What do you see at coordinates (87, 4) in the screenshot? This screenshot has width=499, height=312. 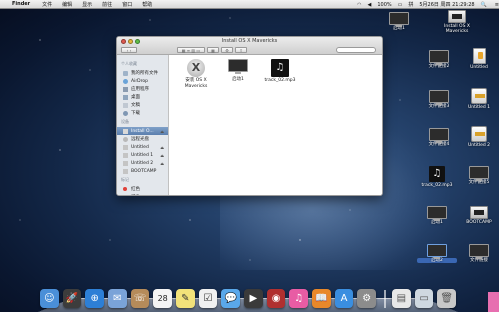 I see `menu-view: 显示` at bounding box center [87, 4].